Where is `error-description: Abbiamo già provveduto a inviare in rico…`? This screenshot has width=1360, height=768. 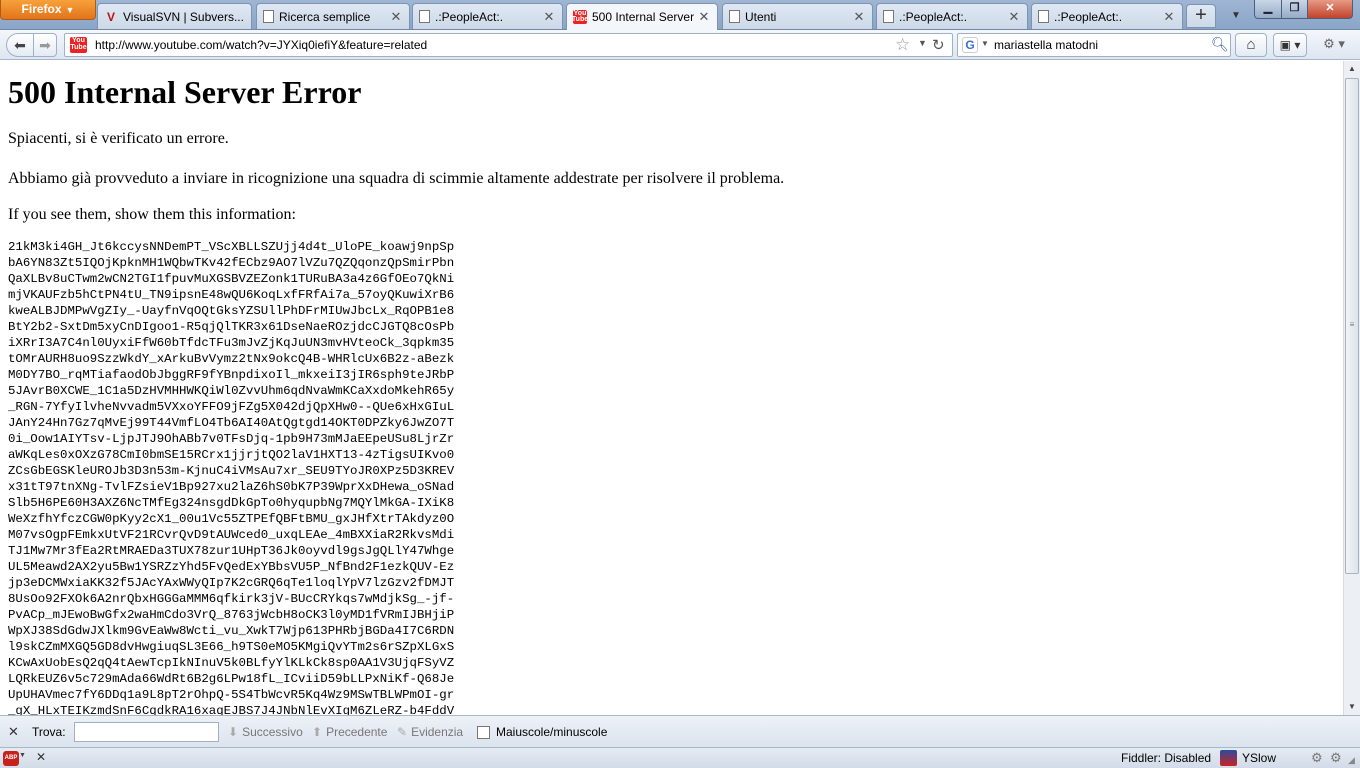 error-description: Abbiamo già provveduto a inviare in rico… is located at coordinates (396, 178).